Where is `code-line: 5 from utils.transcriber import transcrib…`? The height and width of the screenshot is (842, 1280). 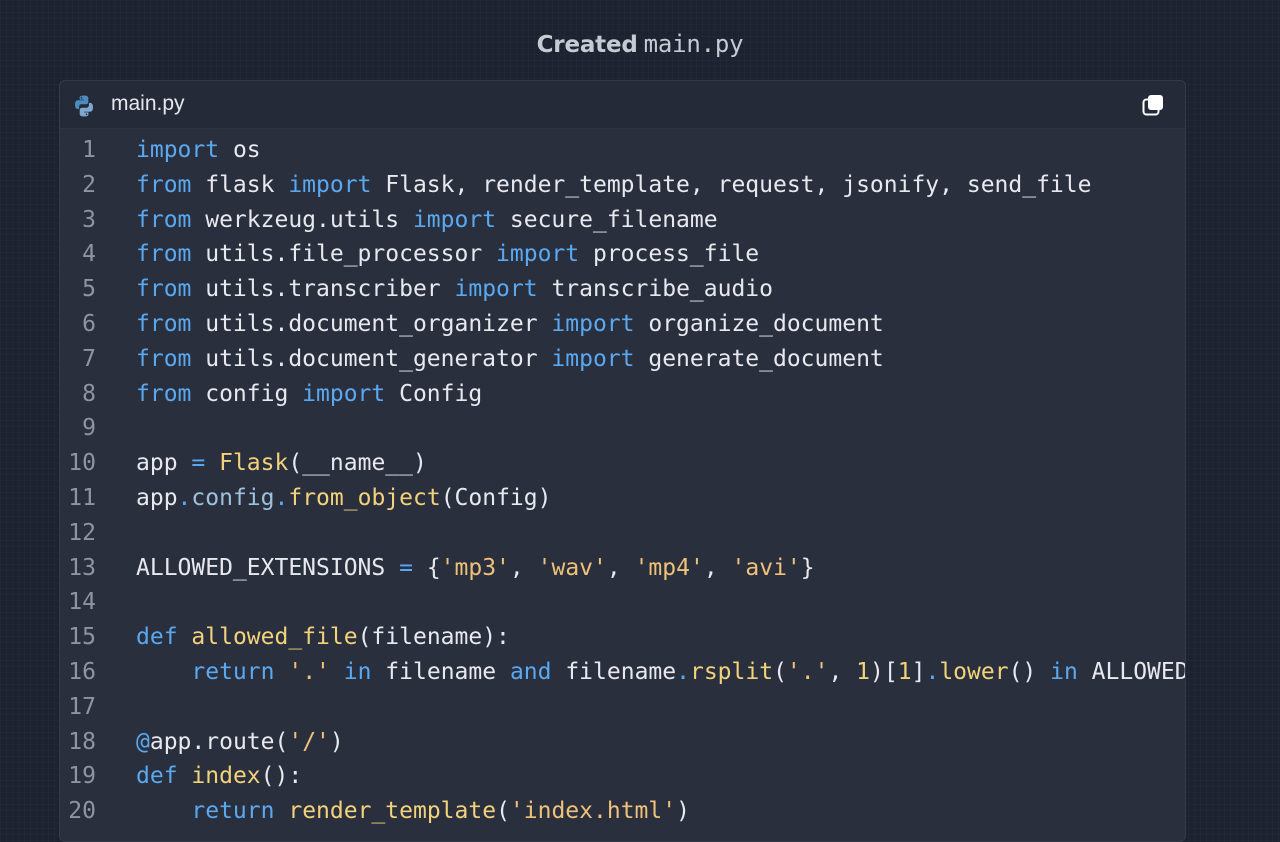
code-line: 5 from utils.transcriber import transcrib… is located at coordinates (622, 289).